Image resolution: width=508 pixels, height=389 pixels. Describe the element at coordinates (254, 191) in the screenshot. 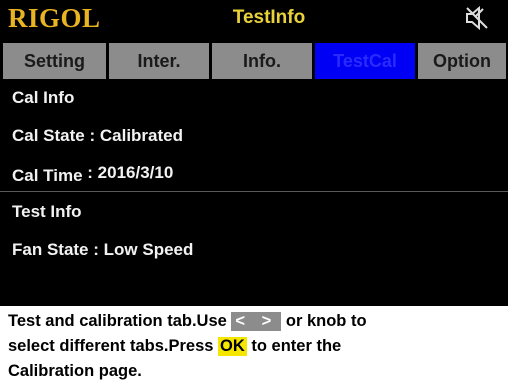

I see `section-divider` at that location.